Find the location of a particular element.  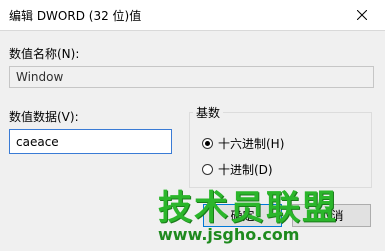

close-button is located at coordinates (362, 15).